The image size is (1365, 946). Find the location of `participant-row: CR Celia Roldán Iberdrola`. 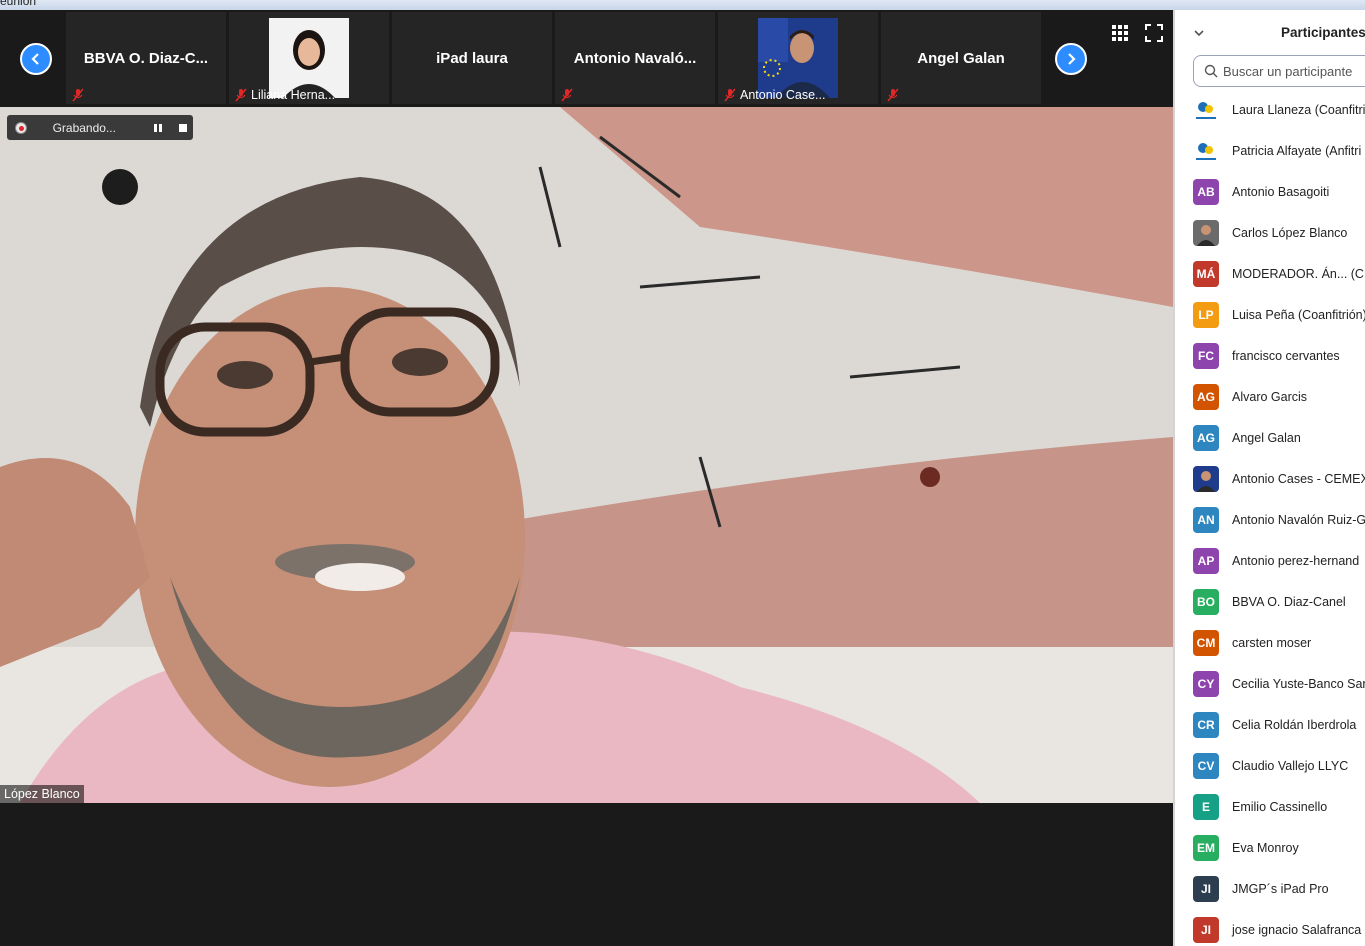

participant-row: CR Celia Roldán Iberdrola is located at coordinates (1270, 724).